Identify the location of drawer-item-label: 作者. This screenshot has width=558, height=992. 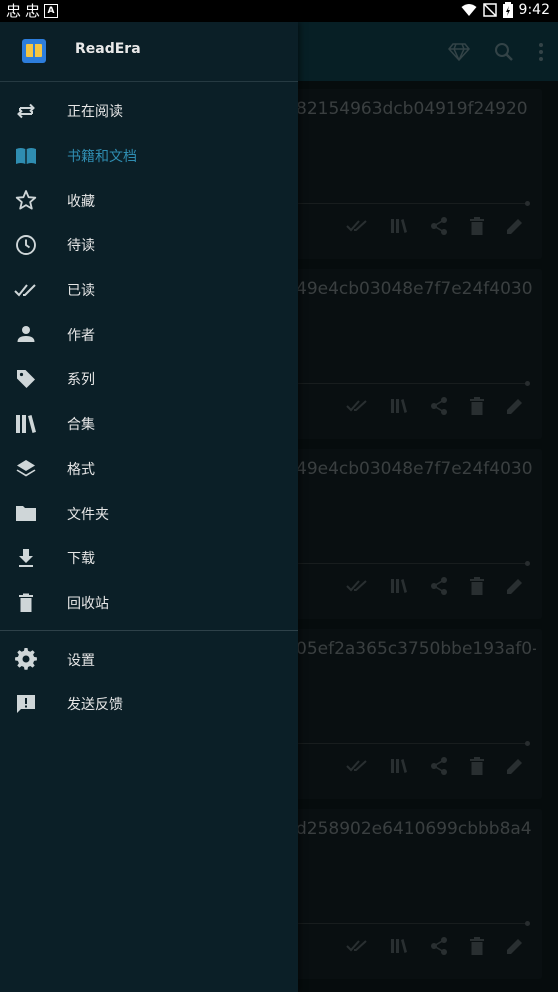
(81, 335).